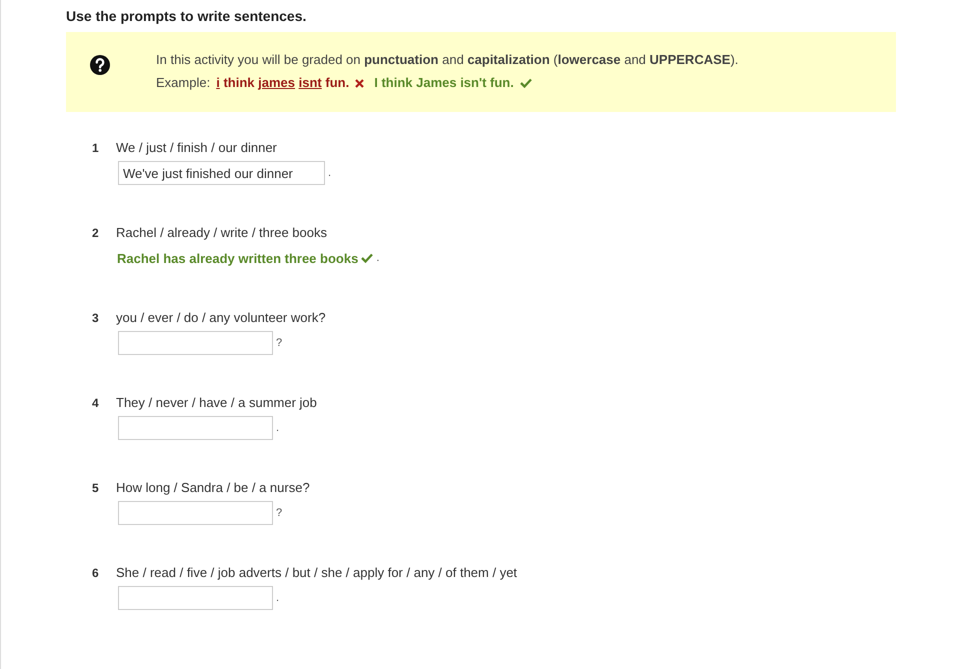 This screenshot has width=960, height=669. What do you see at coordinates (95, 573) in the screenshot?
I see `question-number: 6` at bounding box center [95, 573].